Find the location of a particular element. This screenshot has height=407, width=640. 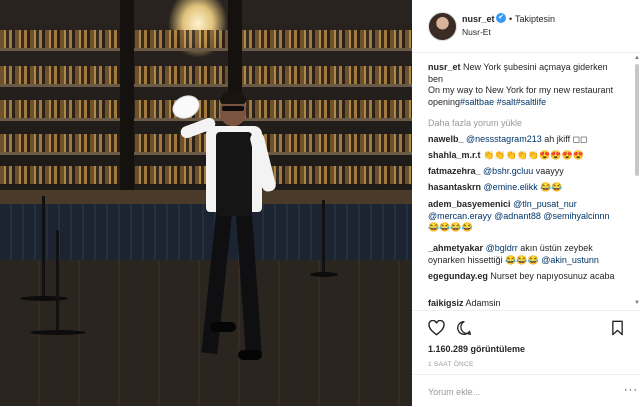

comment: hasantaskrn @emine.elikk 😂😂 is located at coordinates (525, 188).